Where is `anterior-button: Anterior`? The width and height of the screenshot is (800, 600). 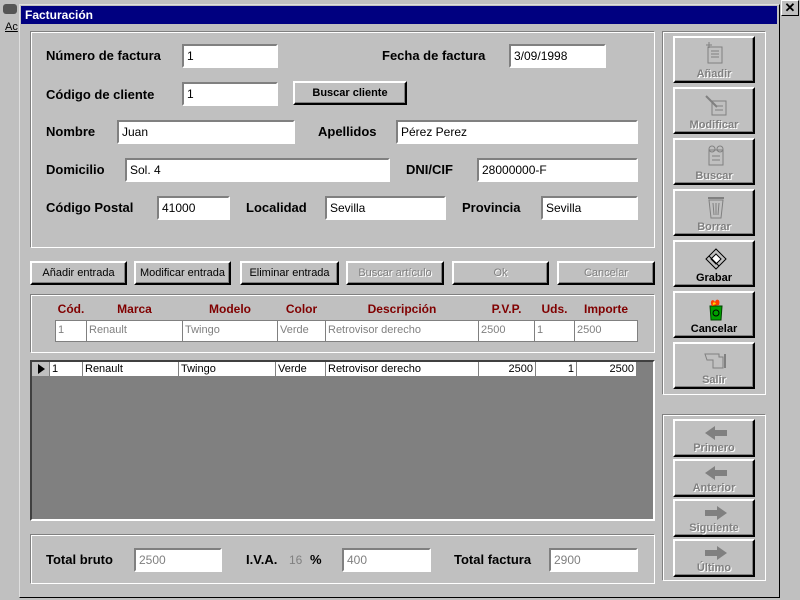
anterior-button: Anterior is located at coordinates (714, 478).